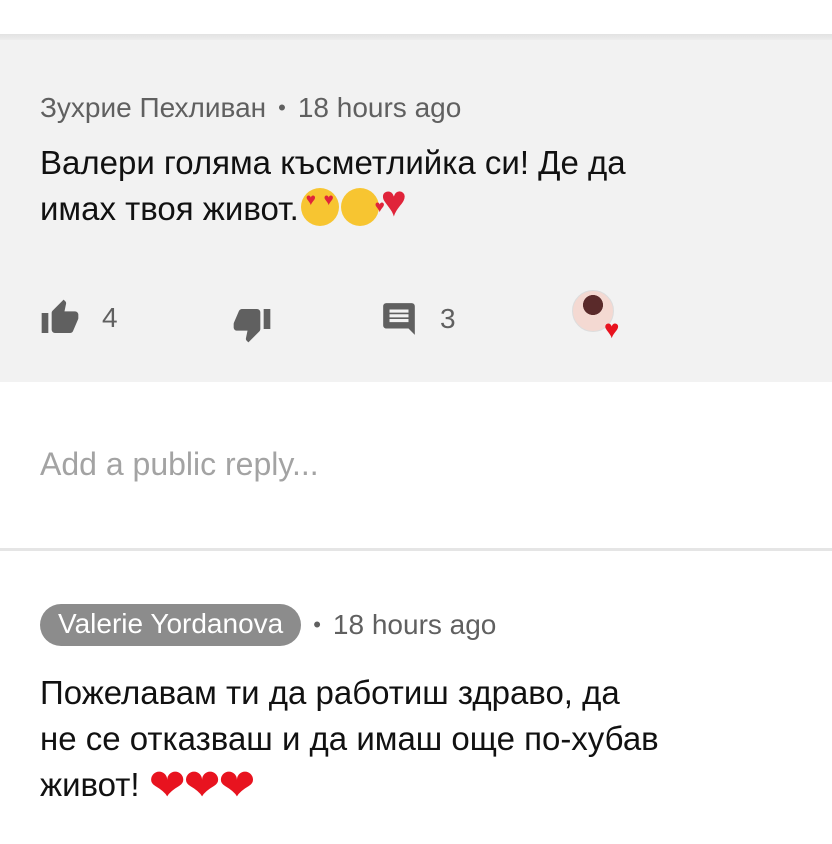 This screenshot has width=832, height=844. What do you see at coordinates (202, 785) in the screenshot?
I see `red-heart-emojis: ❤❤❤` at bounding box center [202, 785].